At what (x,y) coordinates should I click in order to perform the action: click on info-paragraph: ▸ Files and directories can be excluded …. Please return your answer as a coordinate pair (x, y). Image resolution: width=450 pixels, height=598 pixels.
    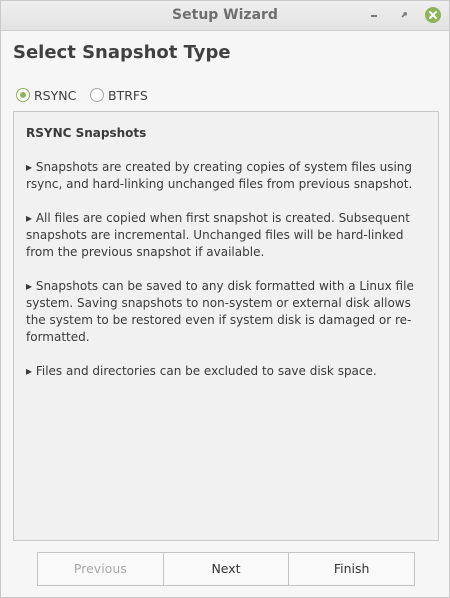
    Looking at the image, I should click on (201, 371).